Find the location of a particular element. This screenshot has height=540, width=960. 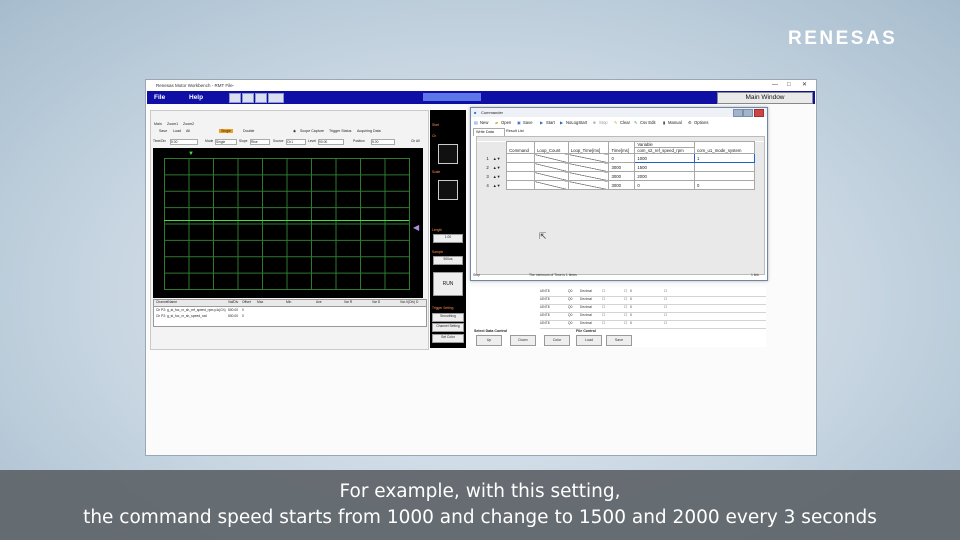

scope-all-select: All is located at coordinates (188, 131).